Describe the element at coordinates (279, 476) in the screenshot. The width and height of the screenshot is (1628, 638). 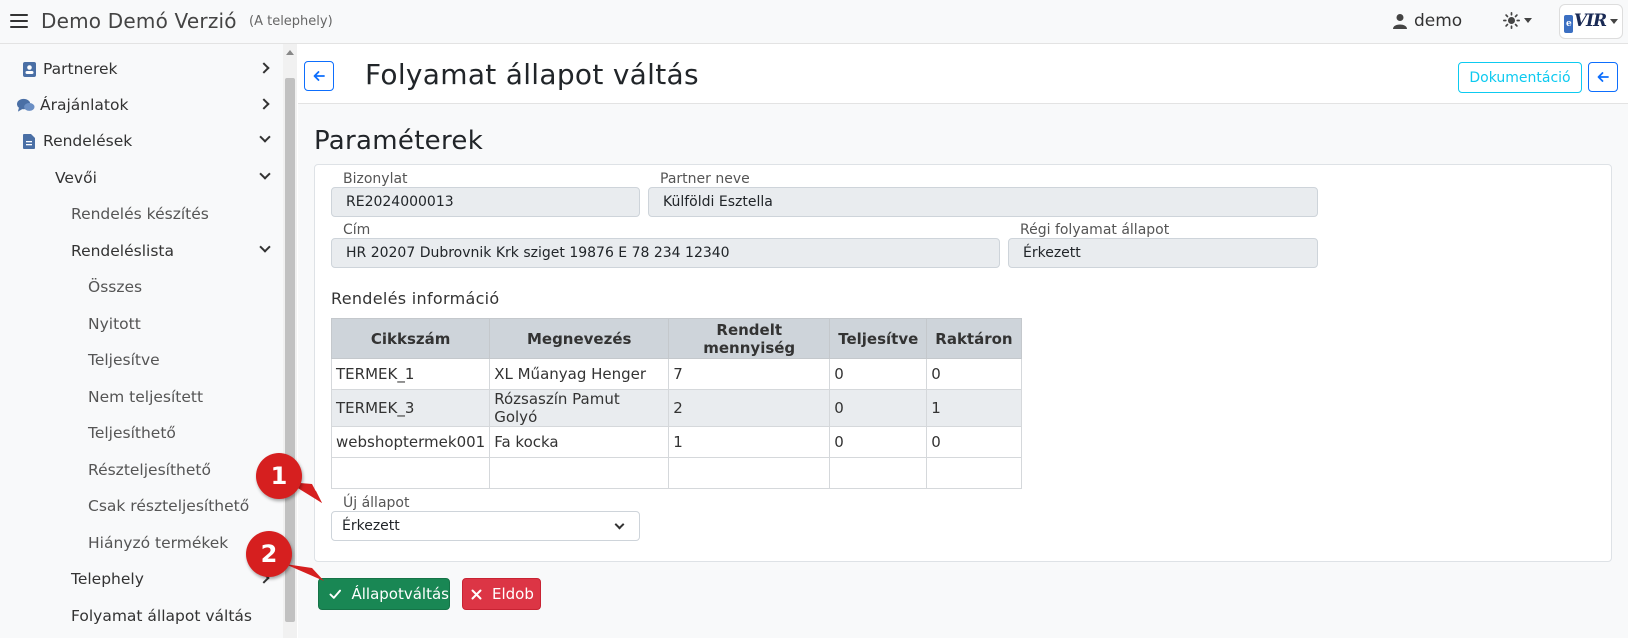
I see `annotation-badge-1: 1` at that location.